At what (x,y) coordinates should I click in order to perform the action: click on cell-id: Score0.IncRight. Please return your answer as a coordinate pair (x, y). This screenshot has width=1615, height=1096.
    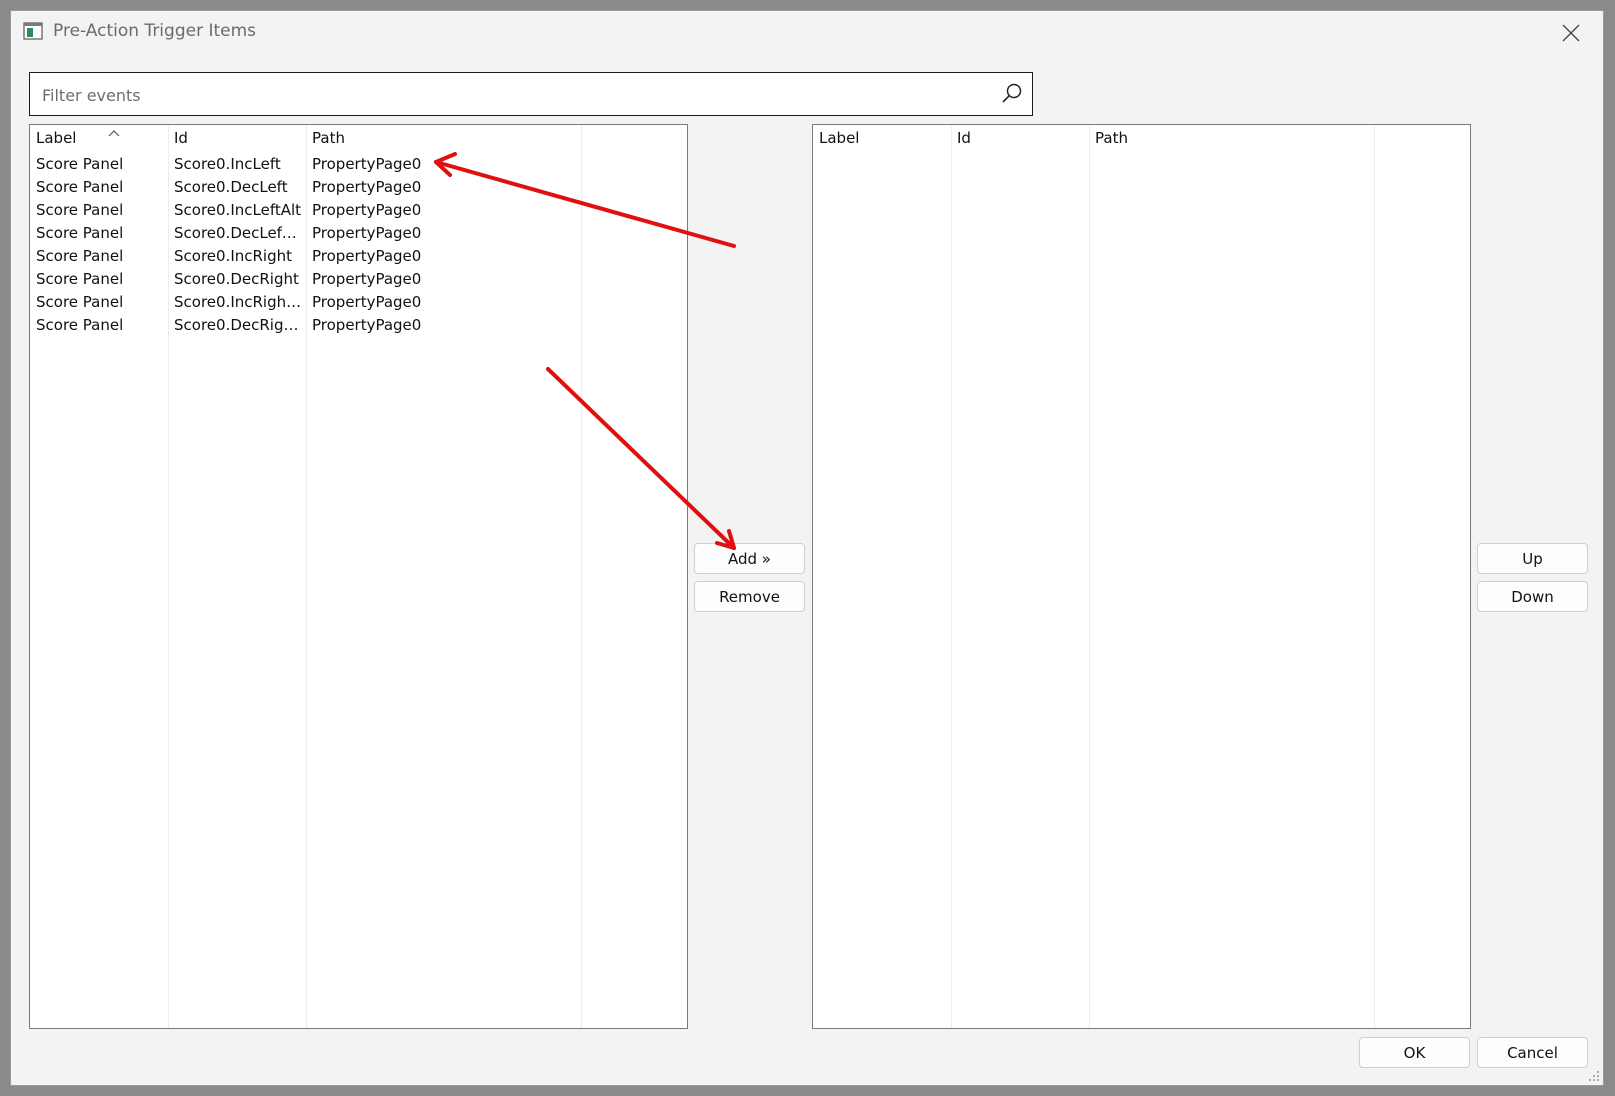
    Looking at the image, I should click on (233, 256).